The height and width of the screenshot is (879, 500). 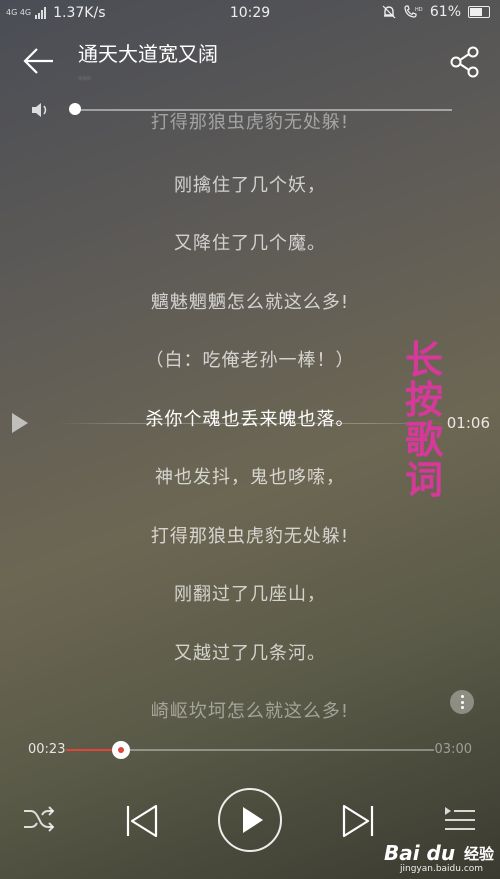 I want to click on progress-row: 00:23 03:00, so click(x=250, y=750).